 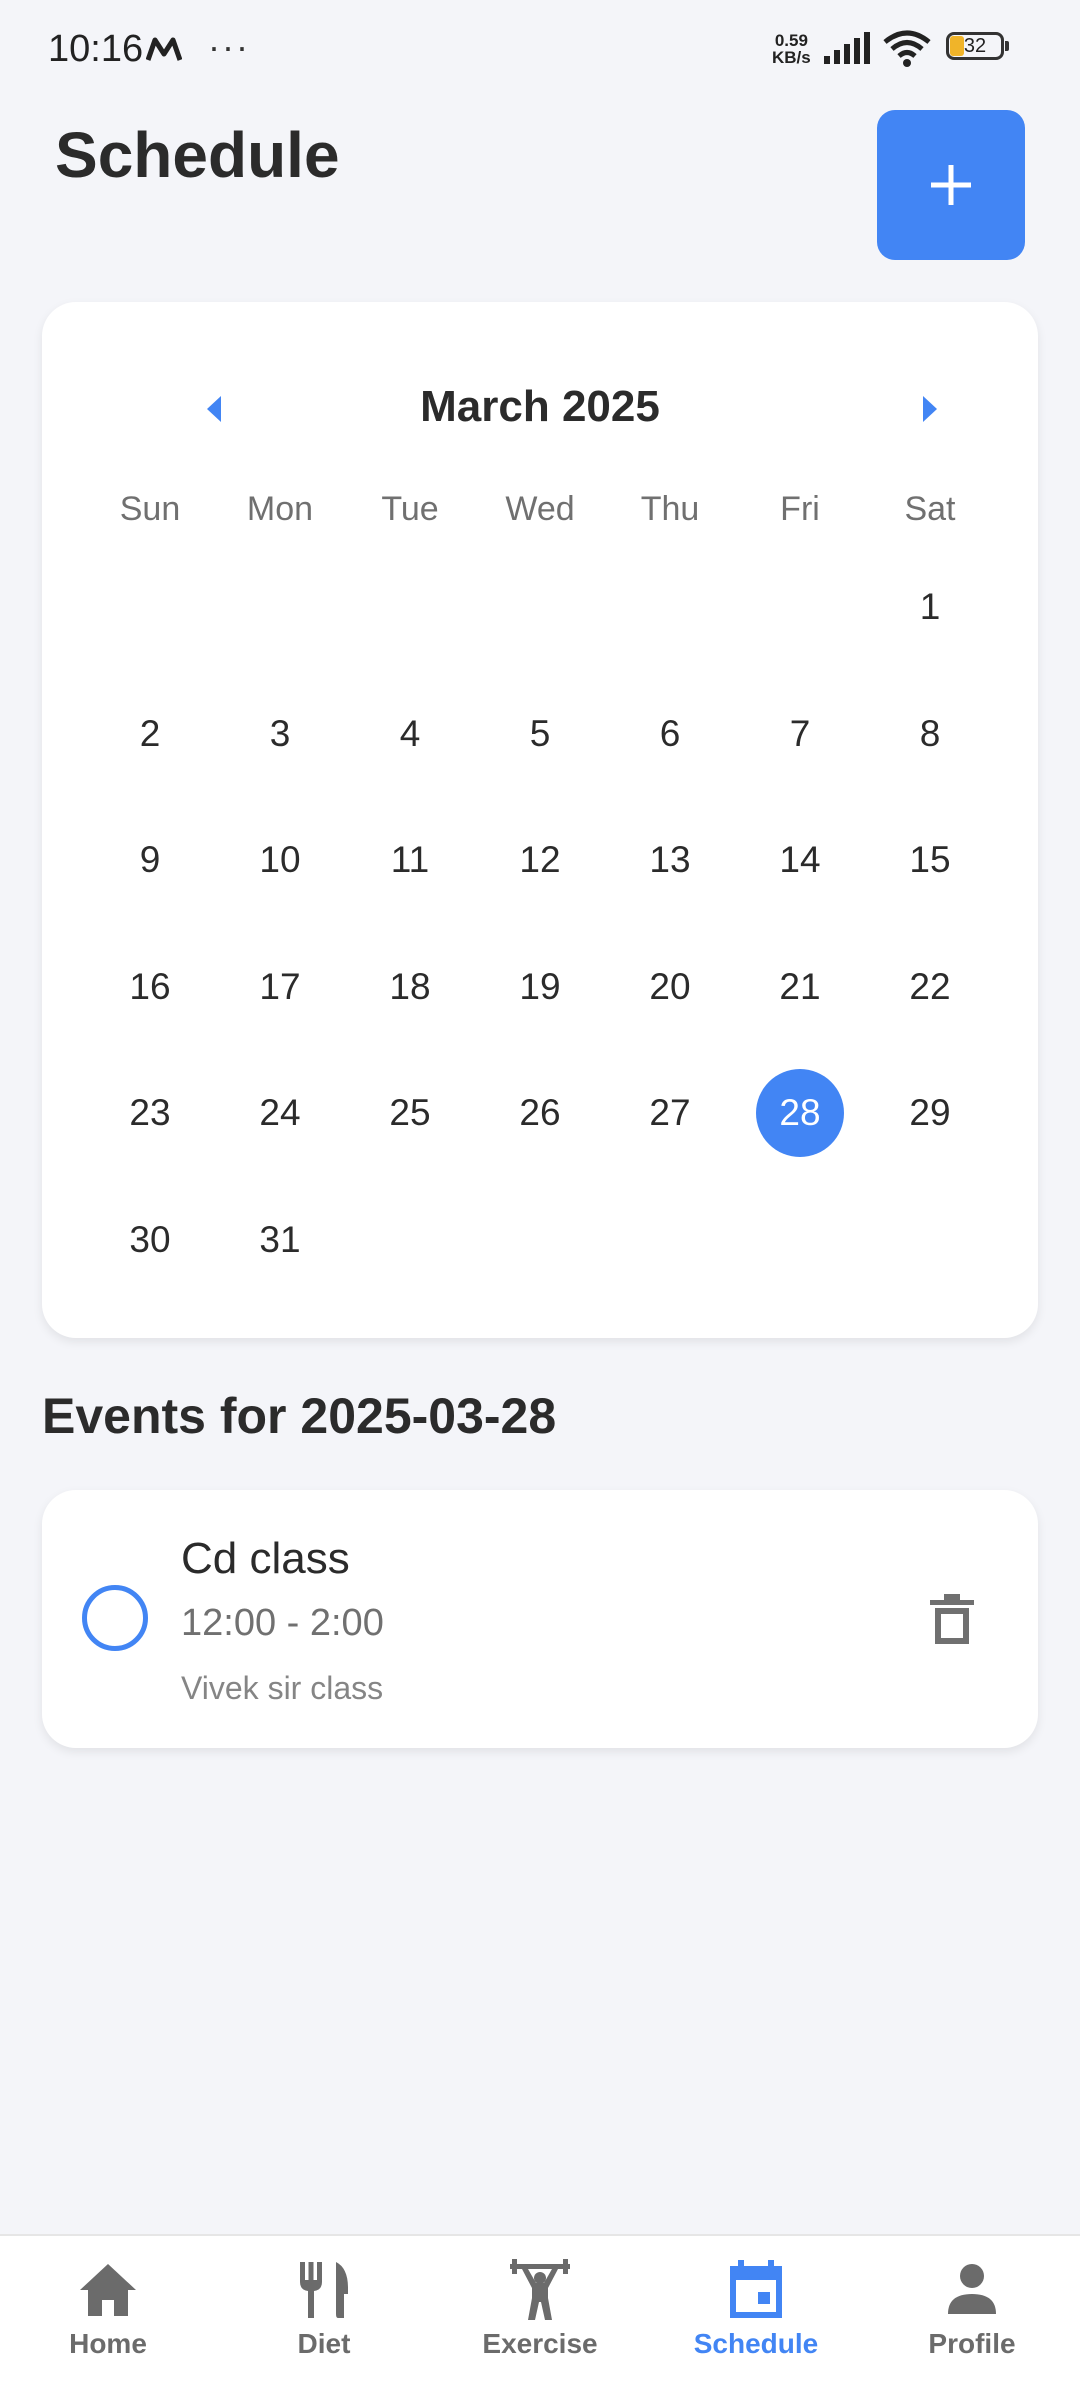 What do you see at coordinates (670, 767) in the screenshot?
I see `day-cell: 6` at bounding box center [670, 767].